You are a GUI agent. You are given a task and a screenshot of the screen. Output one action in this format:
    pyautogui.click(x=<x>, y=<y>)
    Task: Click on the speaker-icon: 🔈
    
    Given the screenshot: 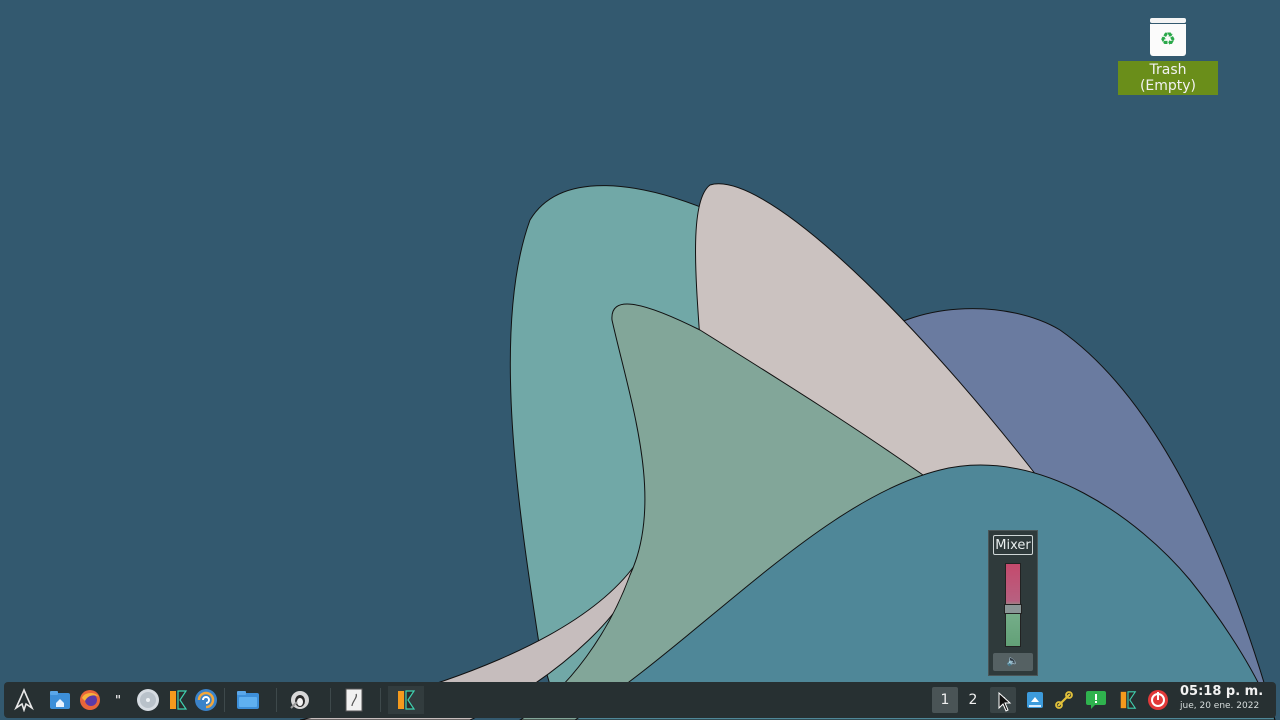 What is the action you would take?
    pyautogui.click(x=1013, y=661)
    